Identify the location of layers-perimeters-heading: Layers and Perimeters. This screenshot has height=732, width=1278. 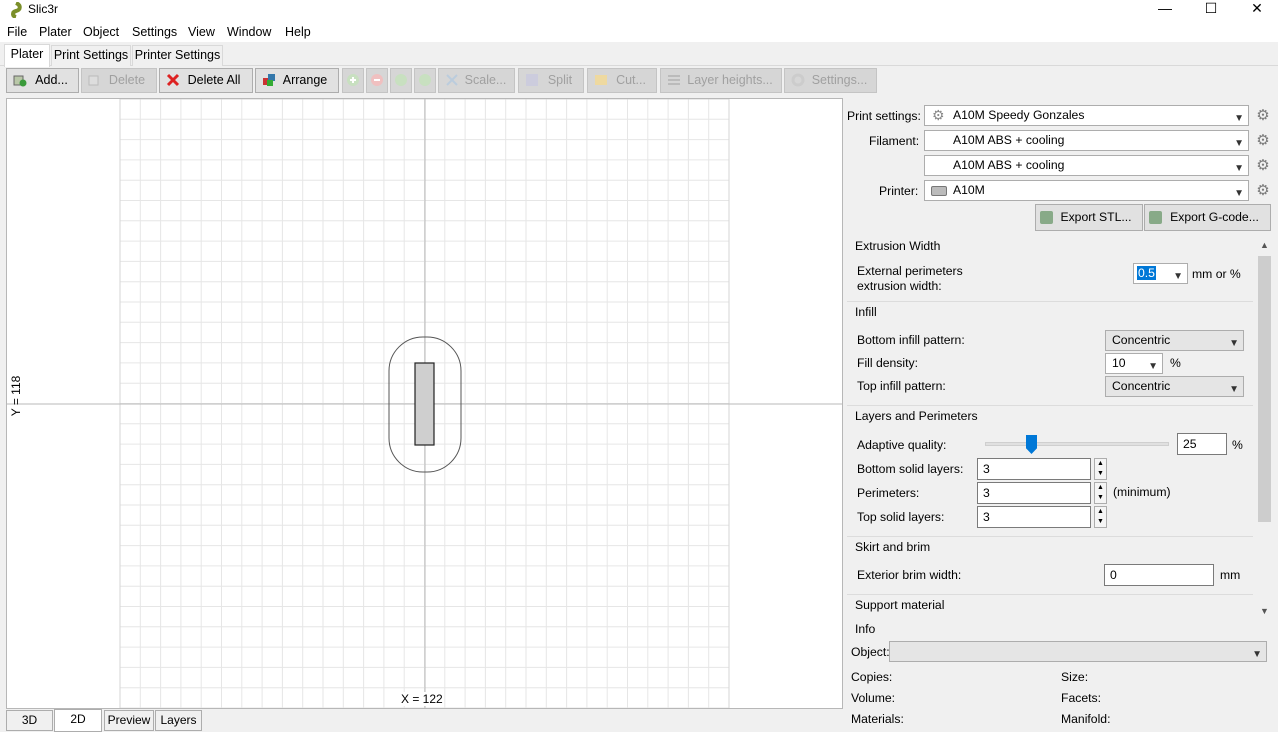
(916, 416).